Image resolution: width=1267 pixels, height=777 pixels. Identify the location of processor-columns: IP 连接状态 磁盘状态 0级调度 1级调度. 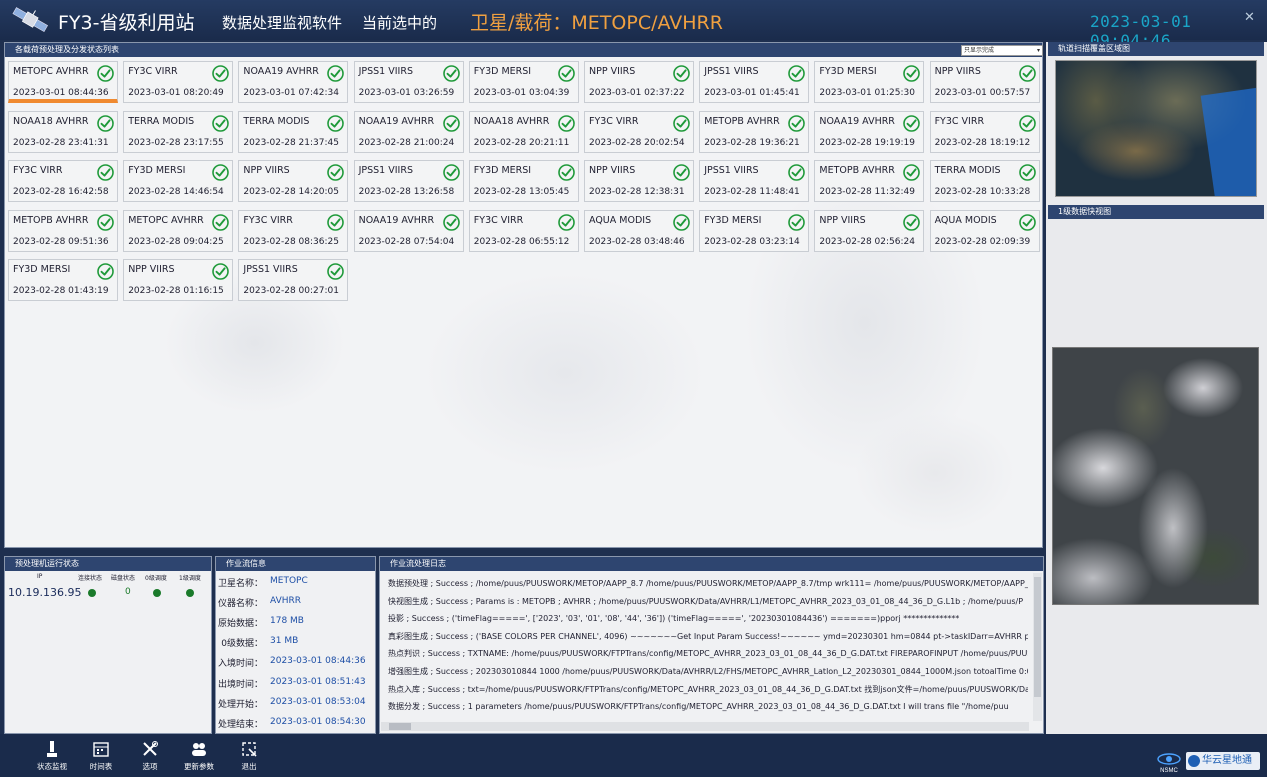
(108, 578).